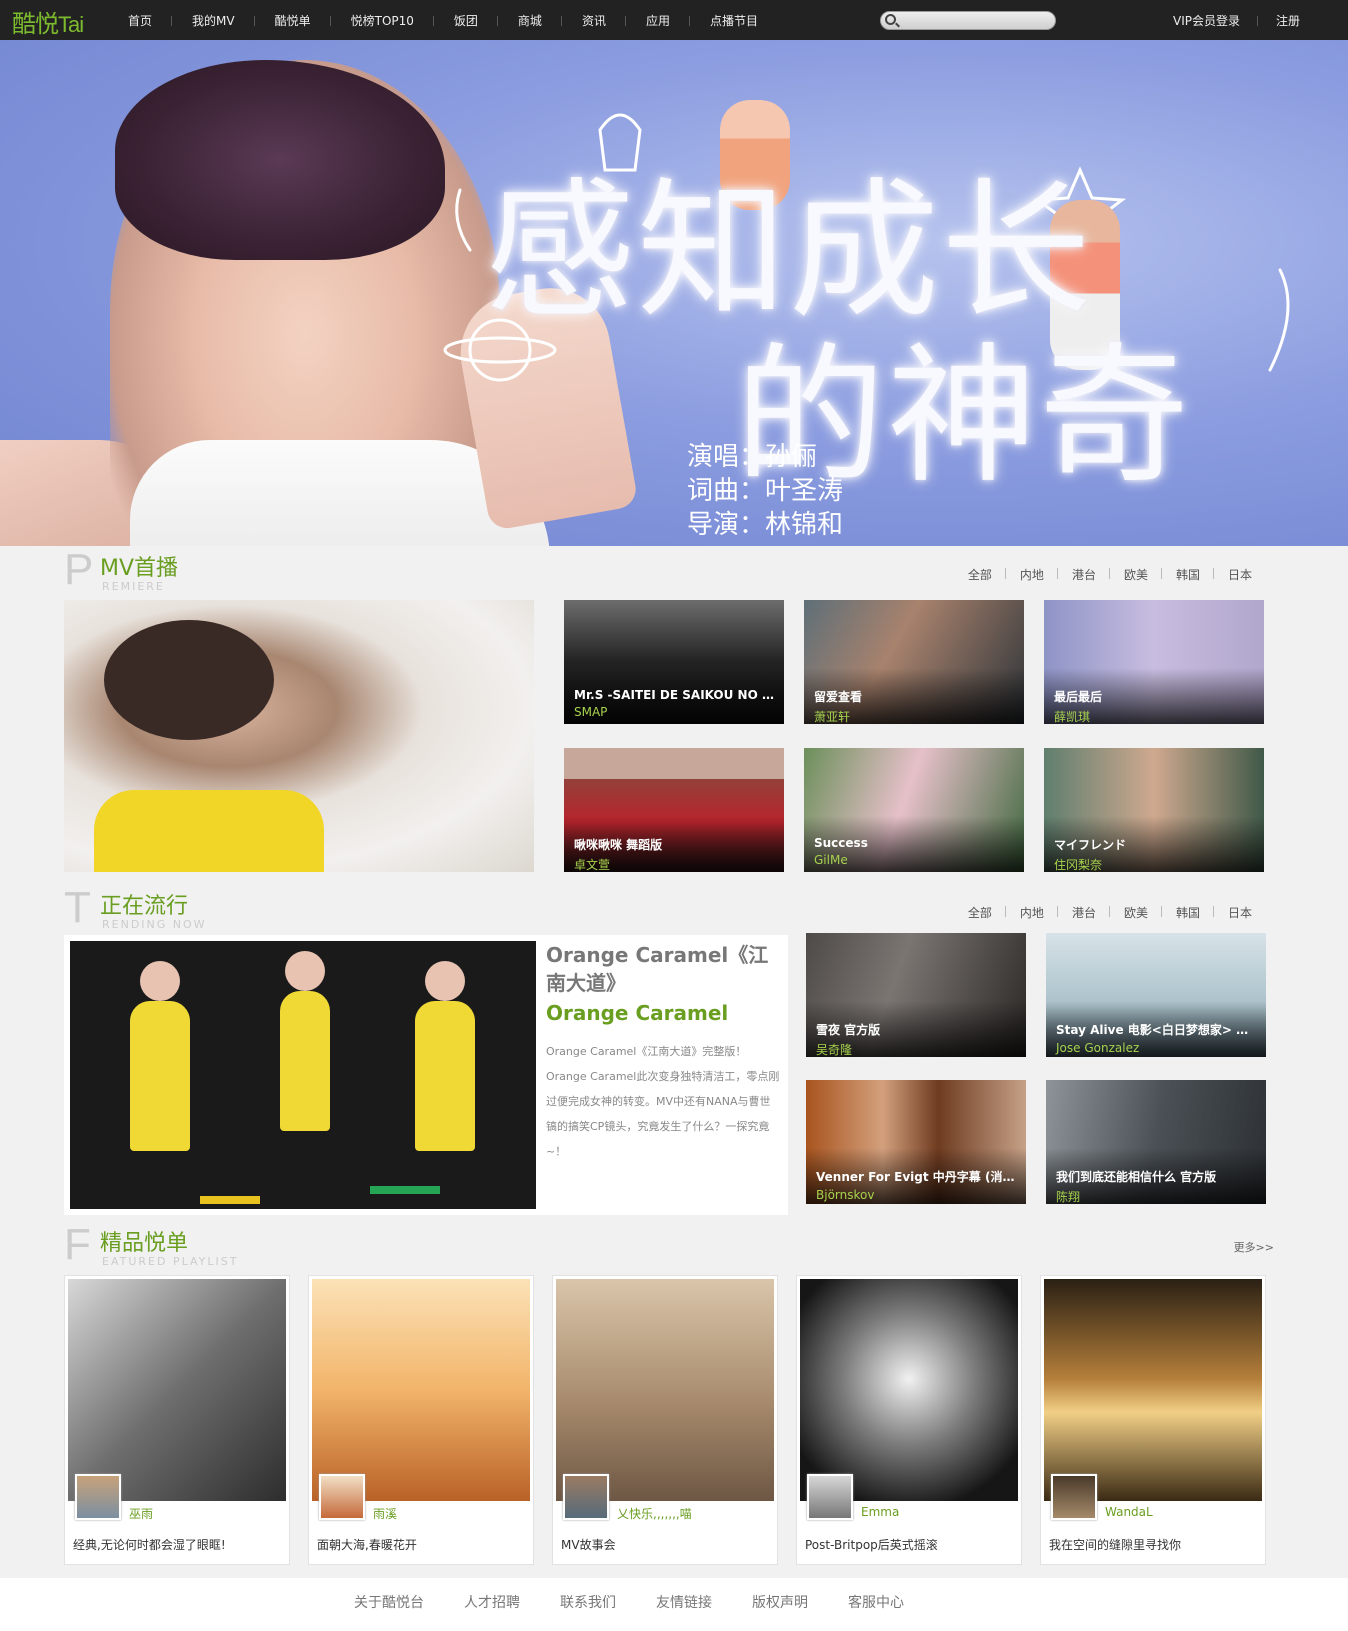  Describe the element at coordinates (588, 1602) in the screenshot. I see `footer-contact: 联系我们` at that location.